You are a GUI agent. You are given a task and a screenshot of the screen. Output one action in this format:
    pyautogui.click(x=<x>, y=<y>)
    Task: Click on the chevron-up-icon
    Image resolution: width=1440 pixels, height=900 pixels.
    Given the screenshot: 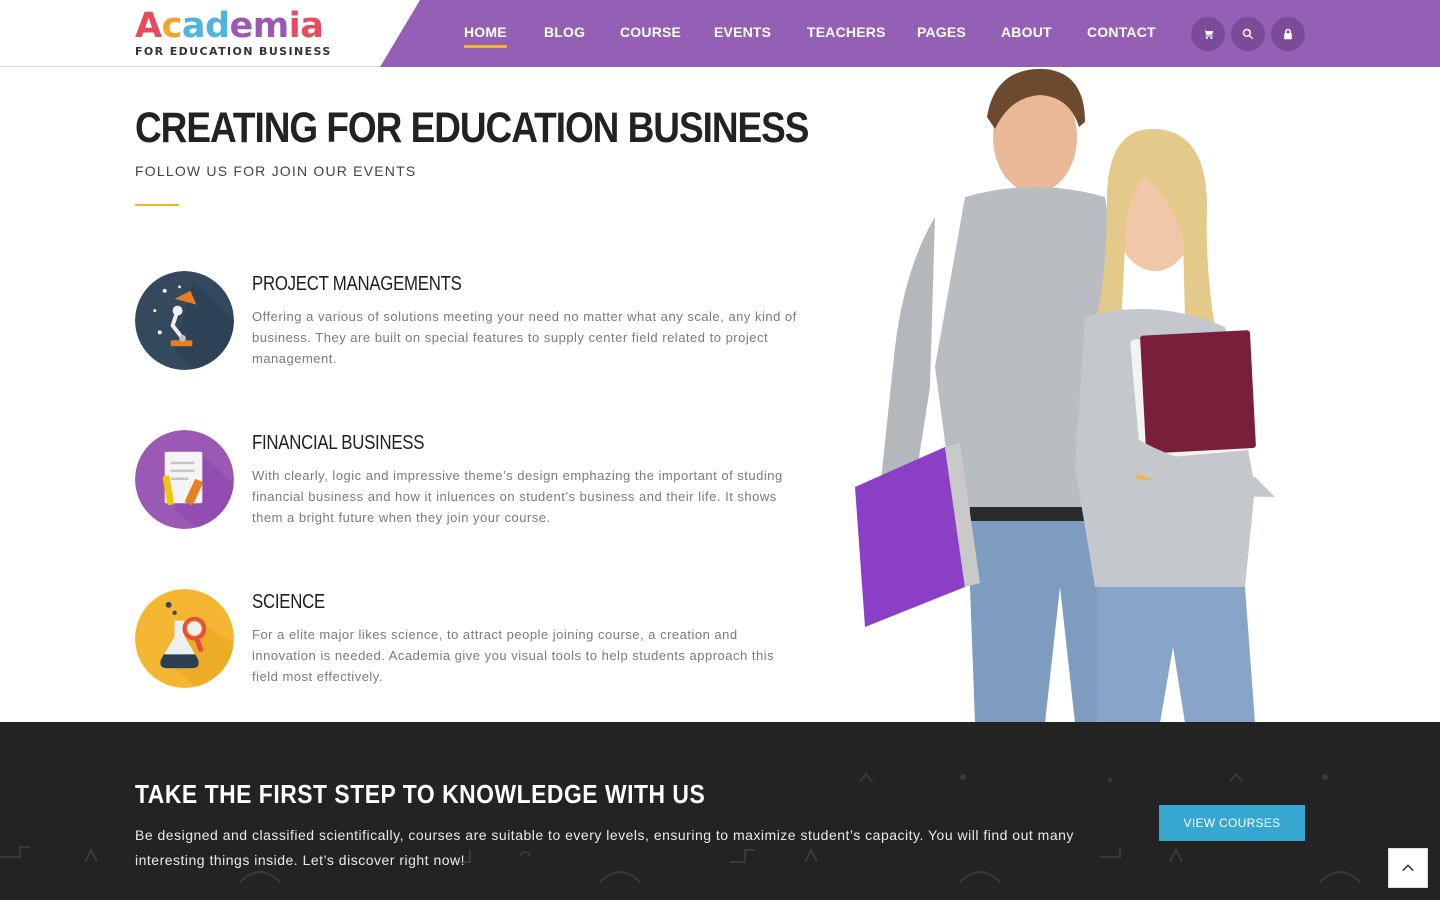 What is the action you would take?
    pyautogui.click(x=1408, y=868)
    